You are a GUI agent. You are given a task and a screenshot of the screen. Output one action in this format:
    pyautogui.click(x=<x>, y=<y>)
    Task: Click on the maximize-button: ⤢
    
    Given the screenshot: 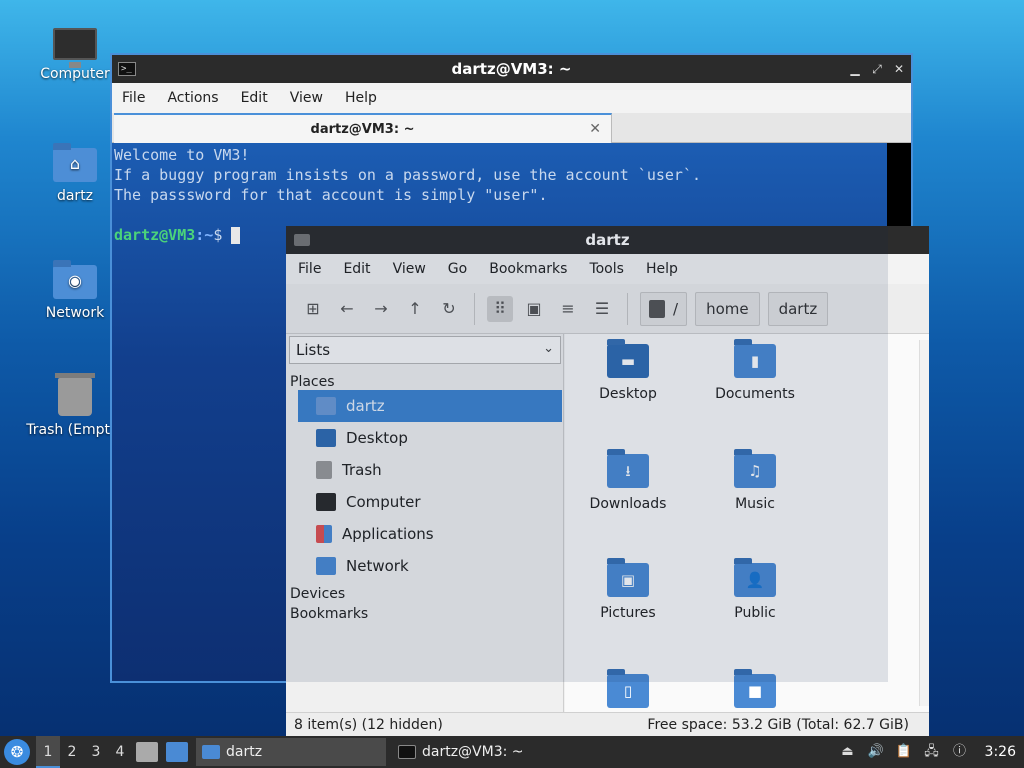 What is the action you would take?
    pyautogui.click(x=877, y=69)
    